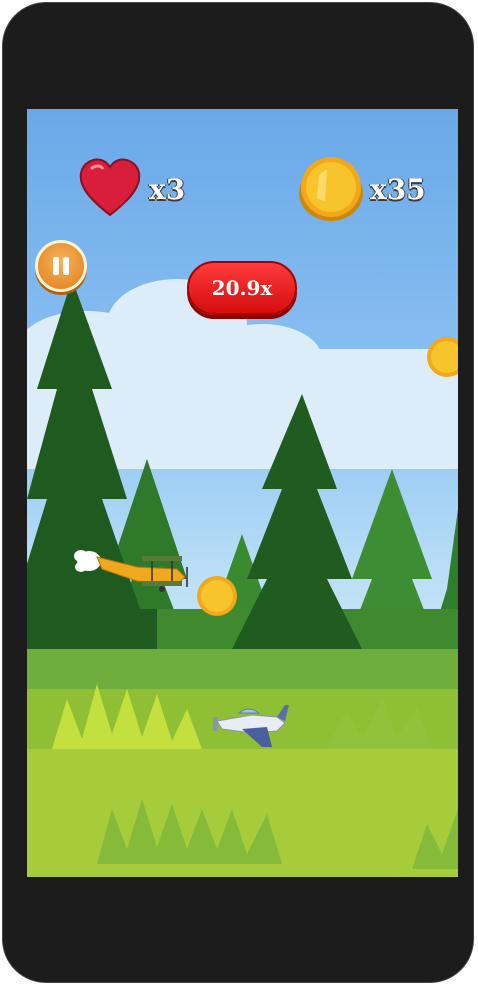 Image resolution: width=478 pixels, height=987 pixels. Describe the element at coordinates (61, 266) in the screenshot. I see `pause-button` at that location.